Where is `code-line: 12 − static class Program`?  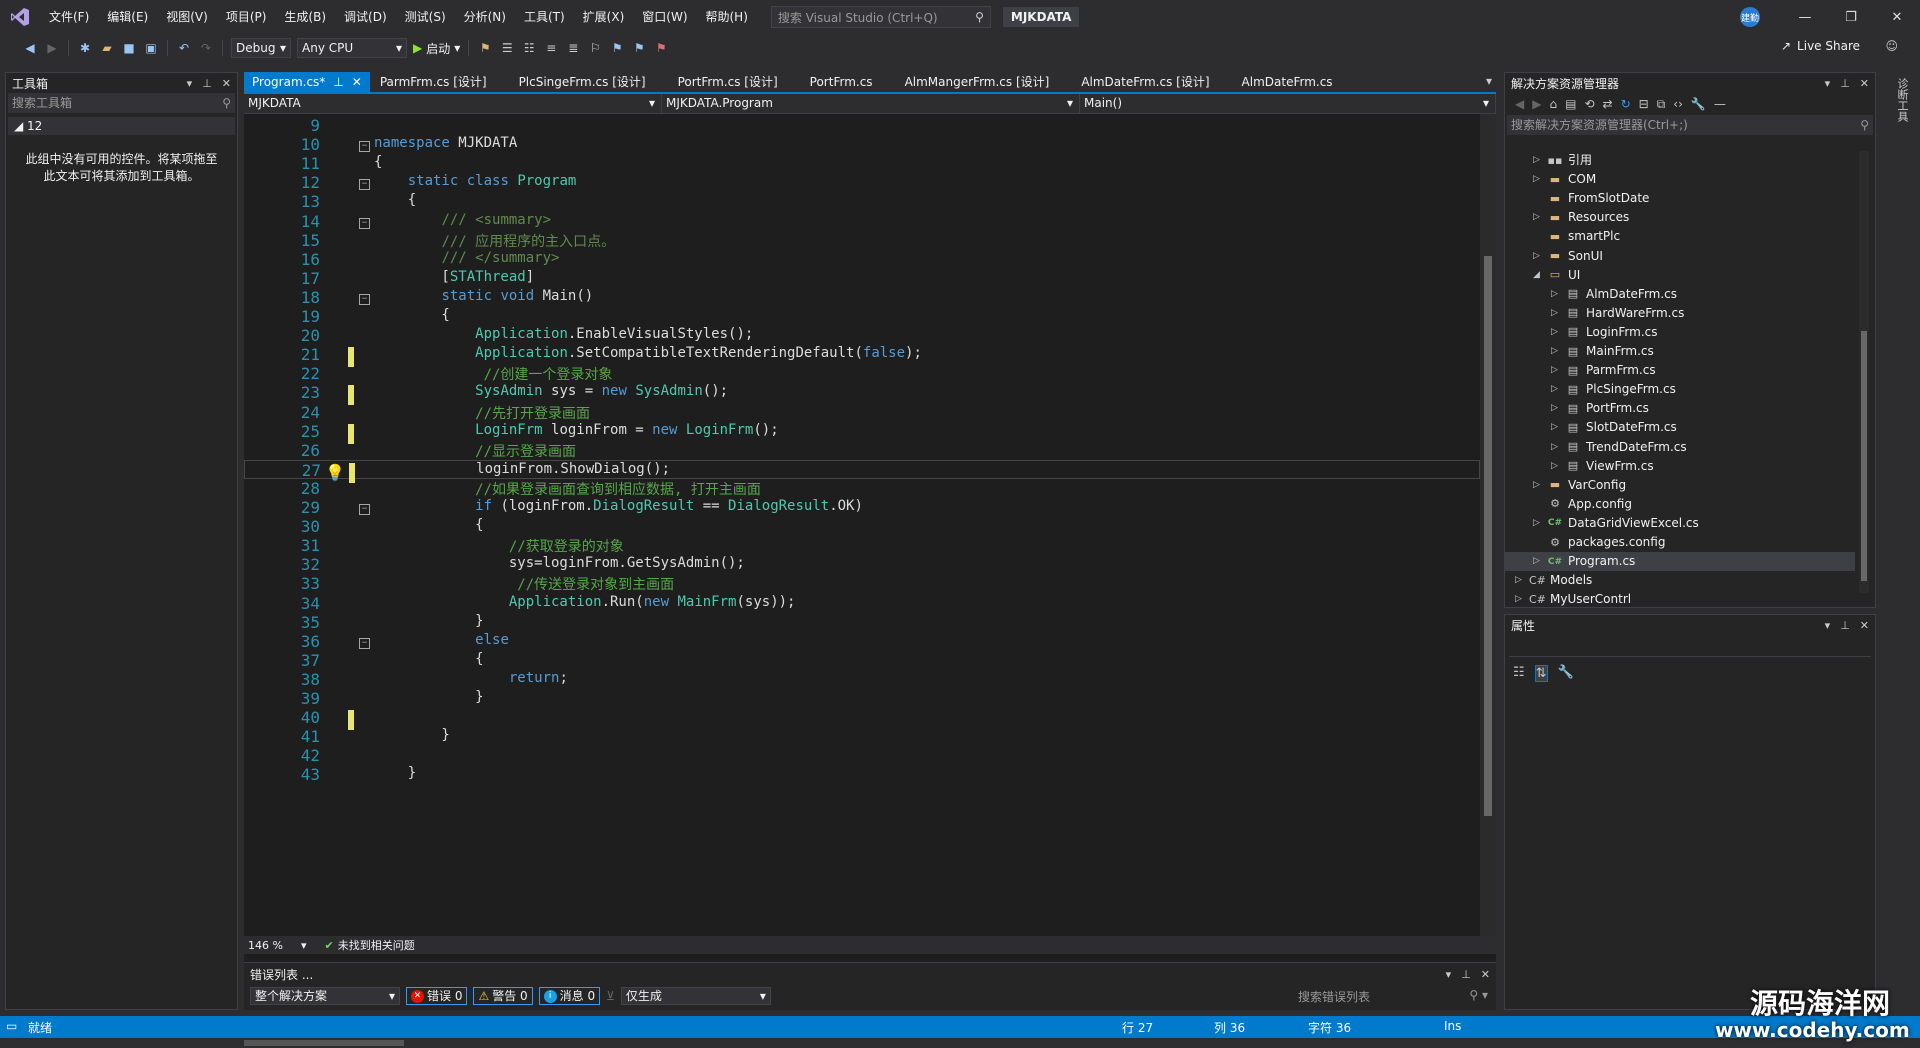 code-line: 12 − static class Program is located at coordinates (862, 182).